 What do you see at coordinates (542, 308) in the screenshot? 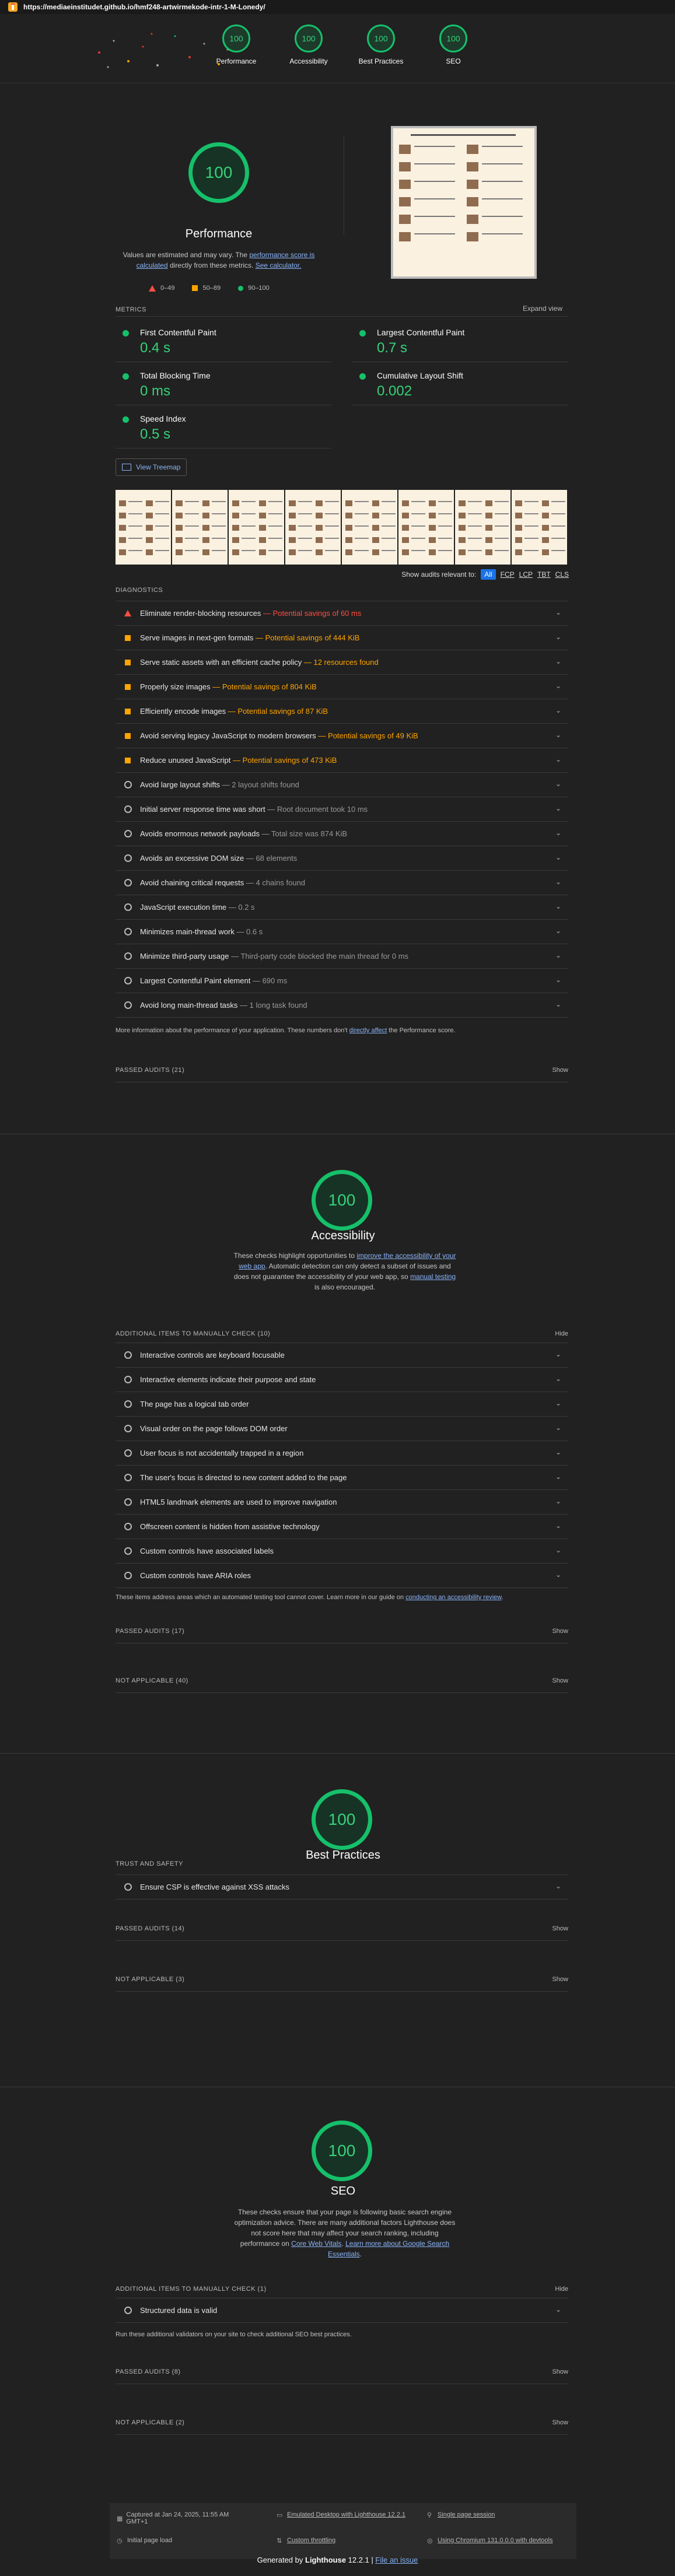
I see `expand-view-toggle: Expand view` at bounding box center [542, 308].